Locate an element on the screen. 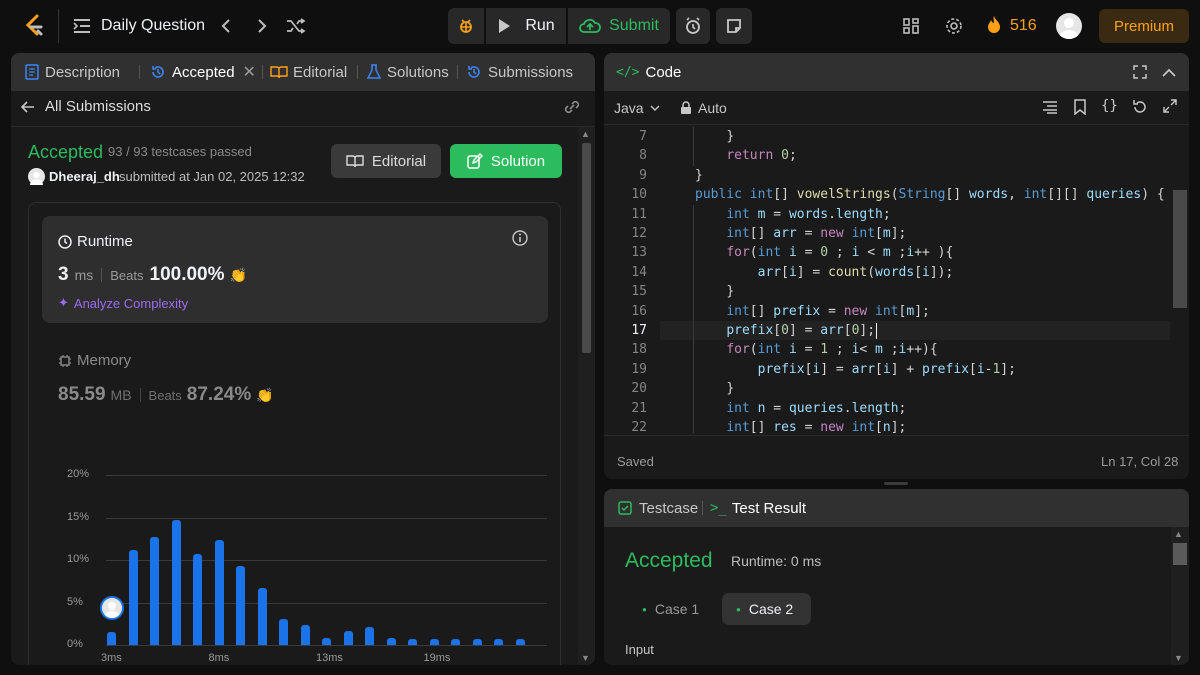 The height and width of the screenshot is (675, 1200). bookmark-icon is located at coordinates (1080, 108).